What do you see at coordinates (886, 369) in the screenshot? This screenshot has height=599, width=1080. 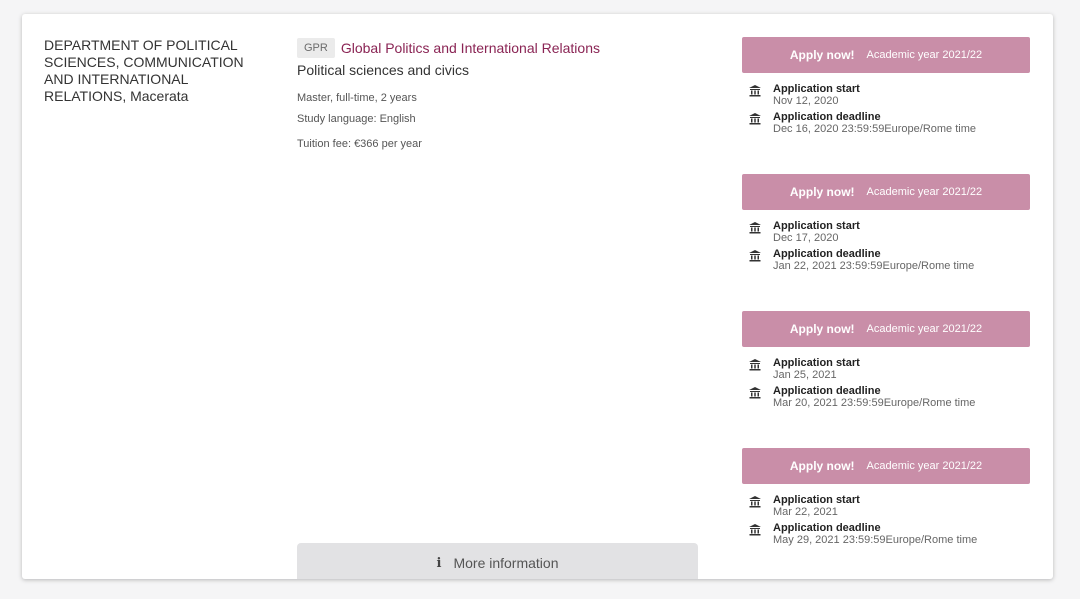 I see `application-start: Application start Jan 25, 2021` at bounding box center [886, 369].